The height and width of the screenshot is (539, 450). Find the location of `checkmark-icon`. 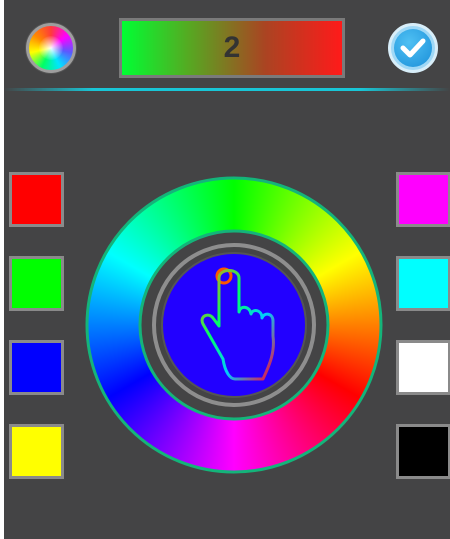

checkmark-icon is located at coordinates (413, 48).